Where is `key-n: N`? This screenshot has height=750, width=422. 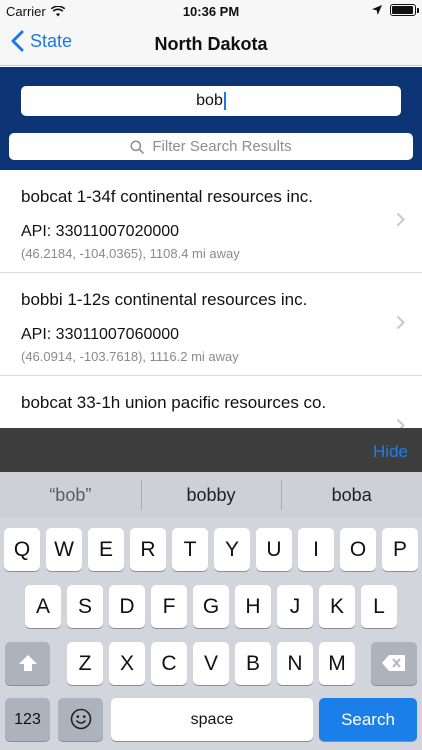
key-n: N is located at coordinates (295, 663).